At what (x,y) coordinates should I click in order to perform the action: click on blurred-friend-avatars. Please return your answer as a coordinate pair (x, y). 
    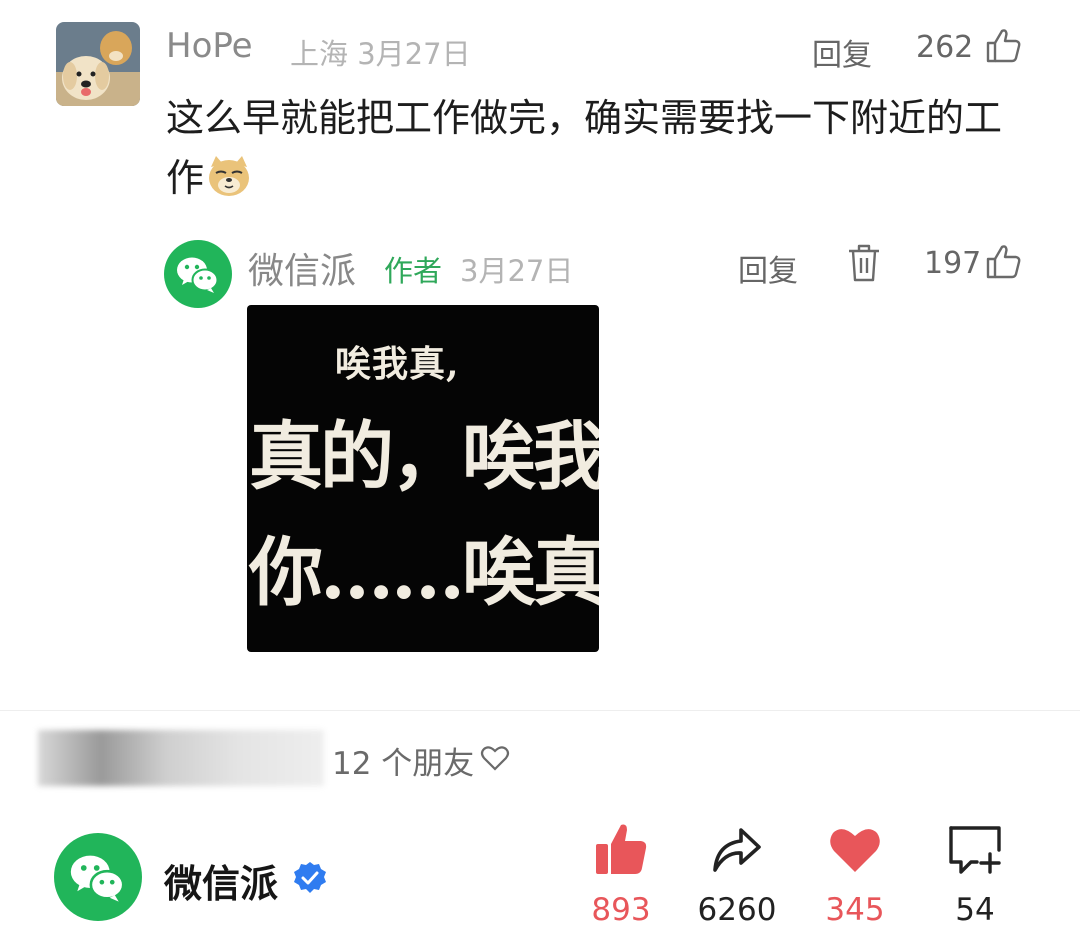
    Looking at the image, I should click on (181, 758).